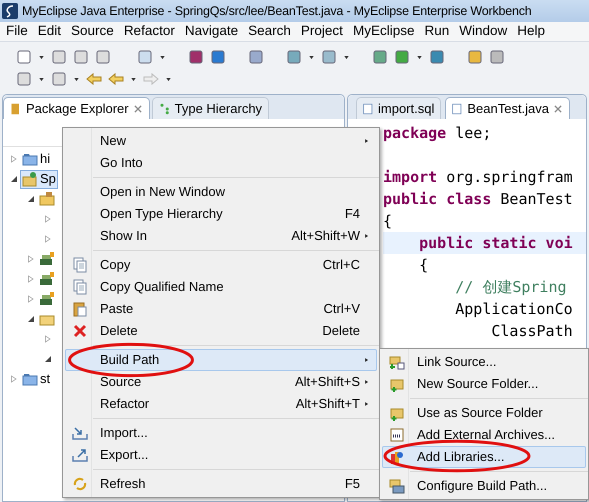 This screenshot has width=589, height=502. Describe the element at coordinates (221, 360) in the screenshot. I see `menu-item: Build Path` at that location.